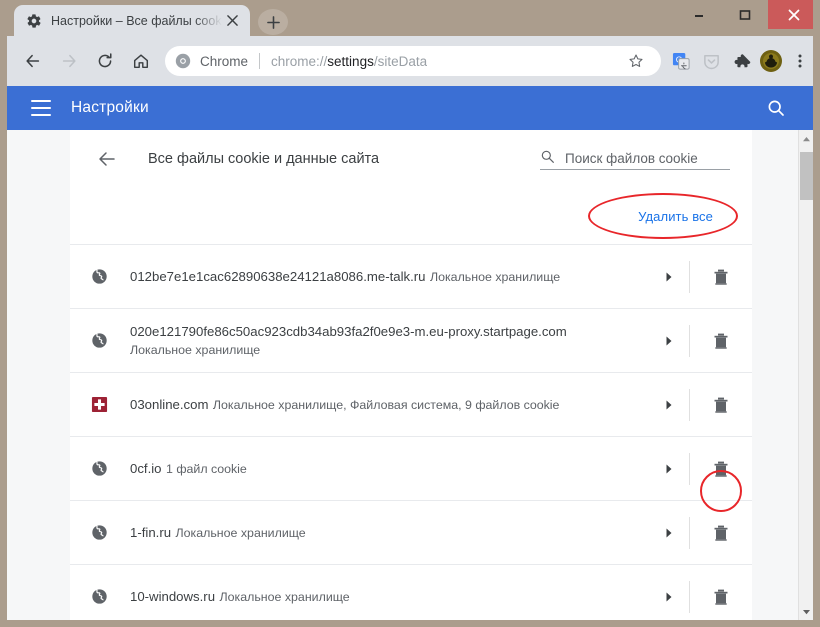  I want to click on puzzle-extensions-icon, so click(741, 61).